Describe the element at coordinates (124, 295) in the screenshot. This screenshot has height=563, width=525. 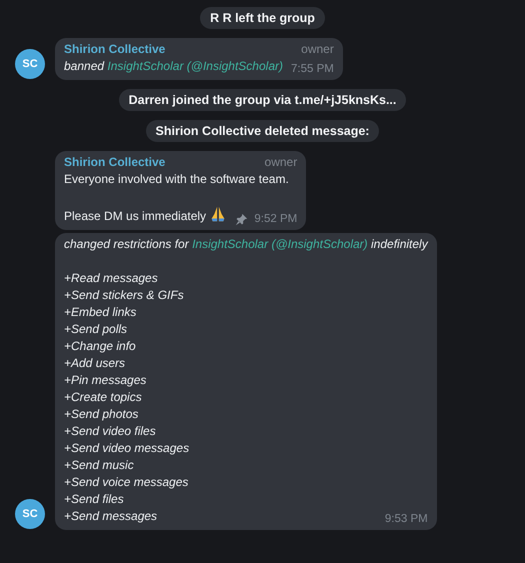
I see `message-text: +Send stickers & GIFs` at that location.